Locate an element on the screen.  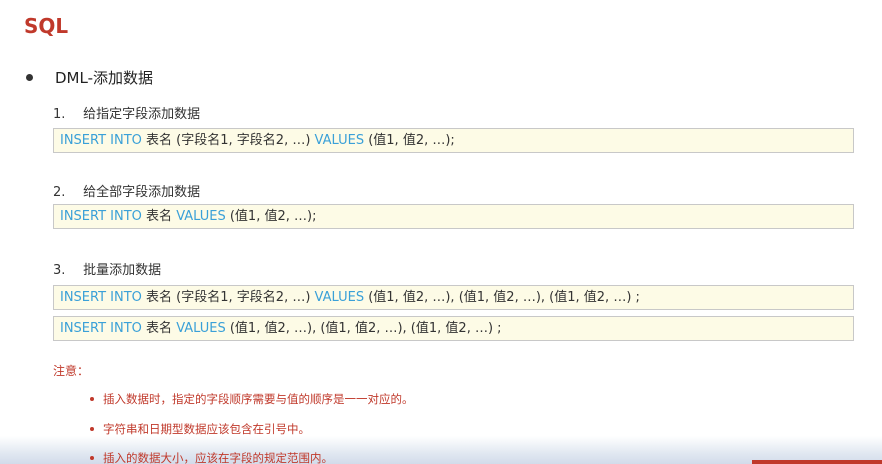
note-item: 插入数据时，指定的字段顺序需要与值的顺序是一一对应的。 is located at coordinates (252, 399).